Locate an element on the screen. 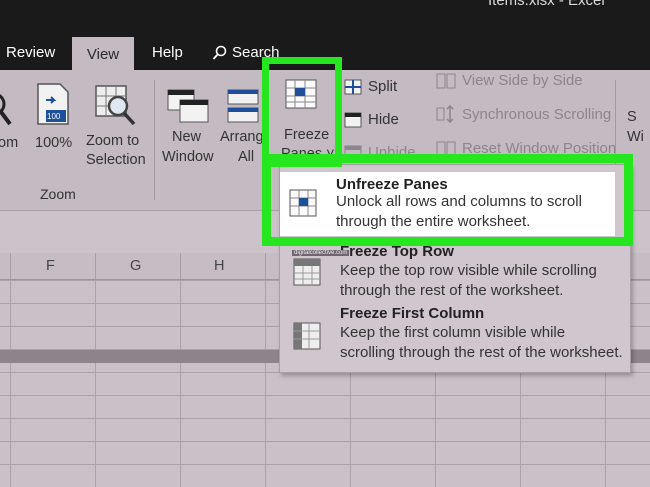 Image resolution: width=650 pixels, height=487 pixels. freeze-first-column-icon is located at coordinates (307, 336).